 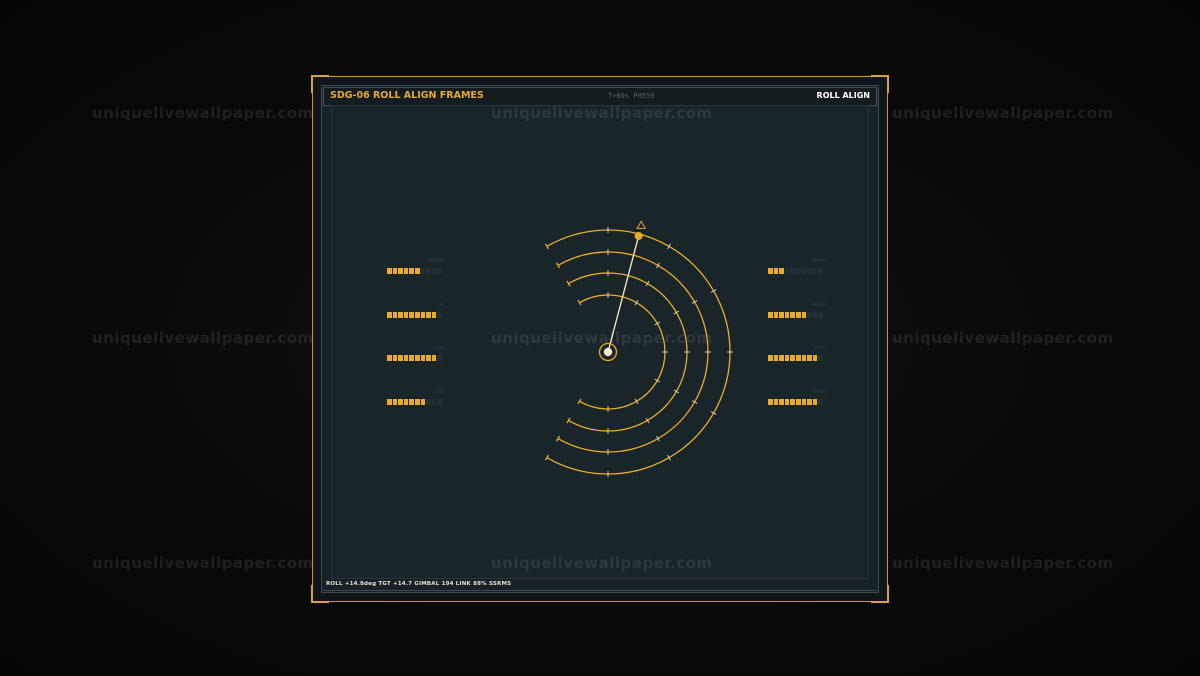 I want to click on footer-divider, so click(x=600, y=590).